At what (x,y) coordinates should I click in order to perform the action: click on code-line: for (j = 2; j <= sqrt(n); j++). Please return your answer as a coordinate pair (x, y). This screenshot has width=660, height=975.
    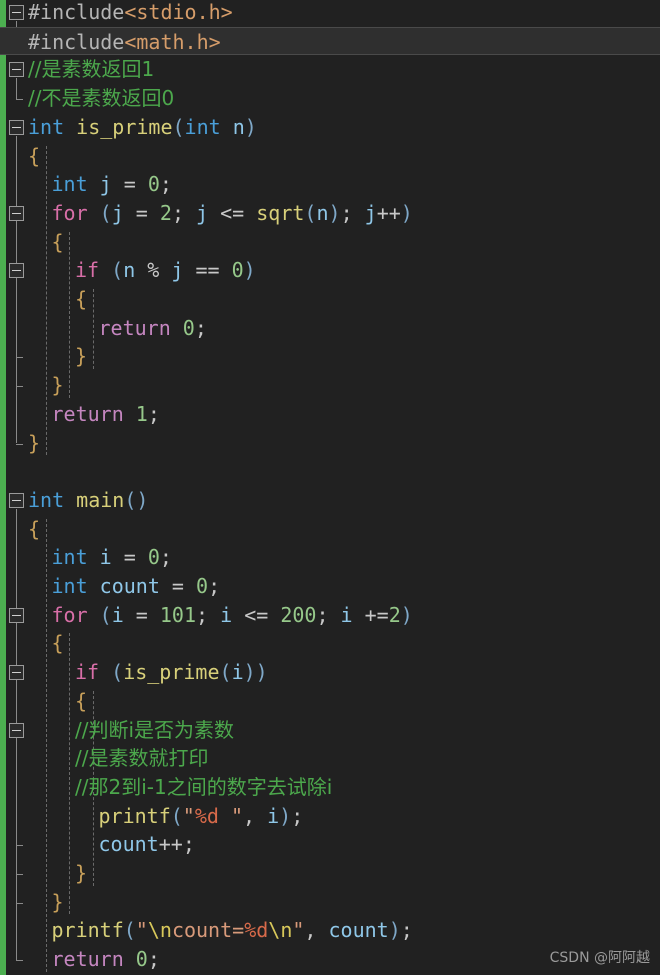
    Looking at the image, I should click on (330, 213).